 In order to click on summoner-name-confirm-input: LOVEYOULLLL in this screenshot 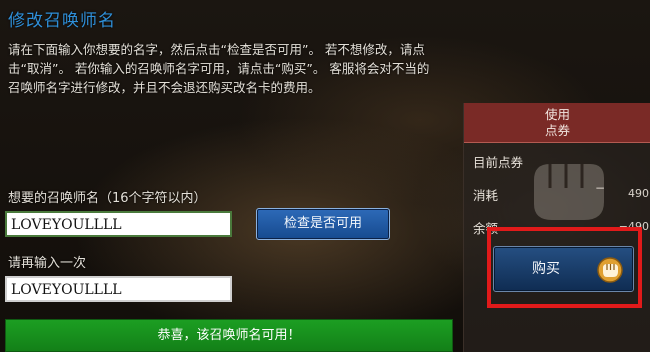, I will do `click(118, 289)`.